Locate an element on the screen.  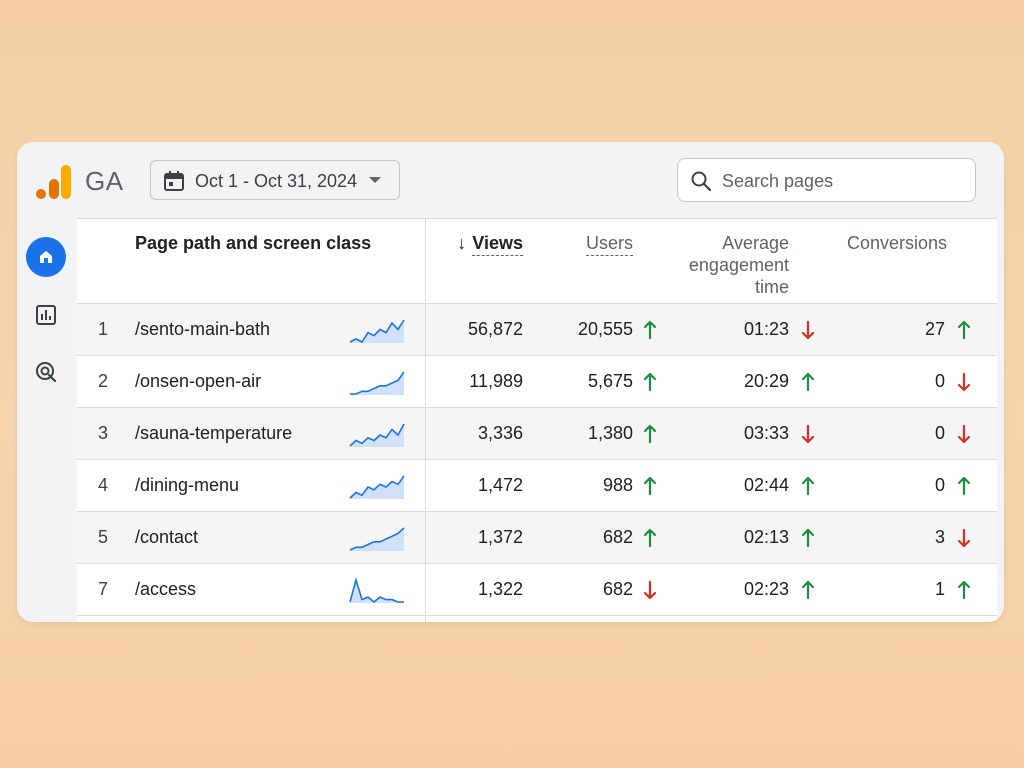
views-value: 1,372 is located at coordinates (500, 537).